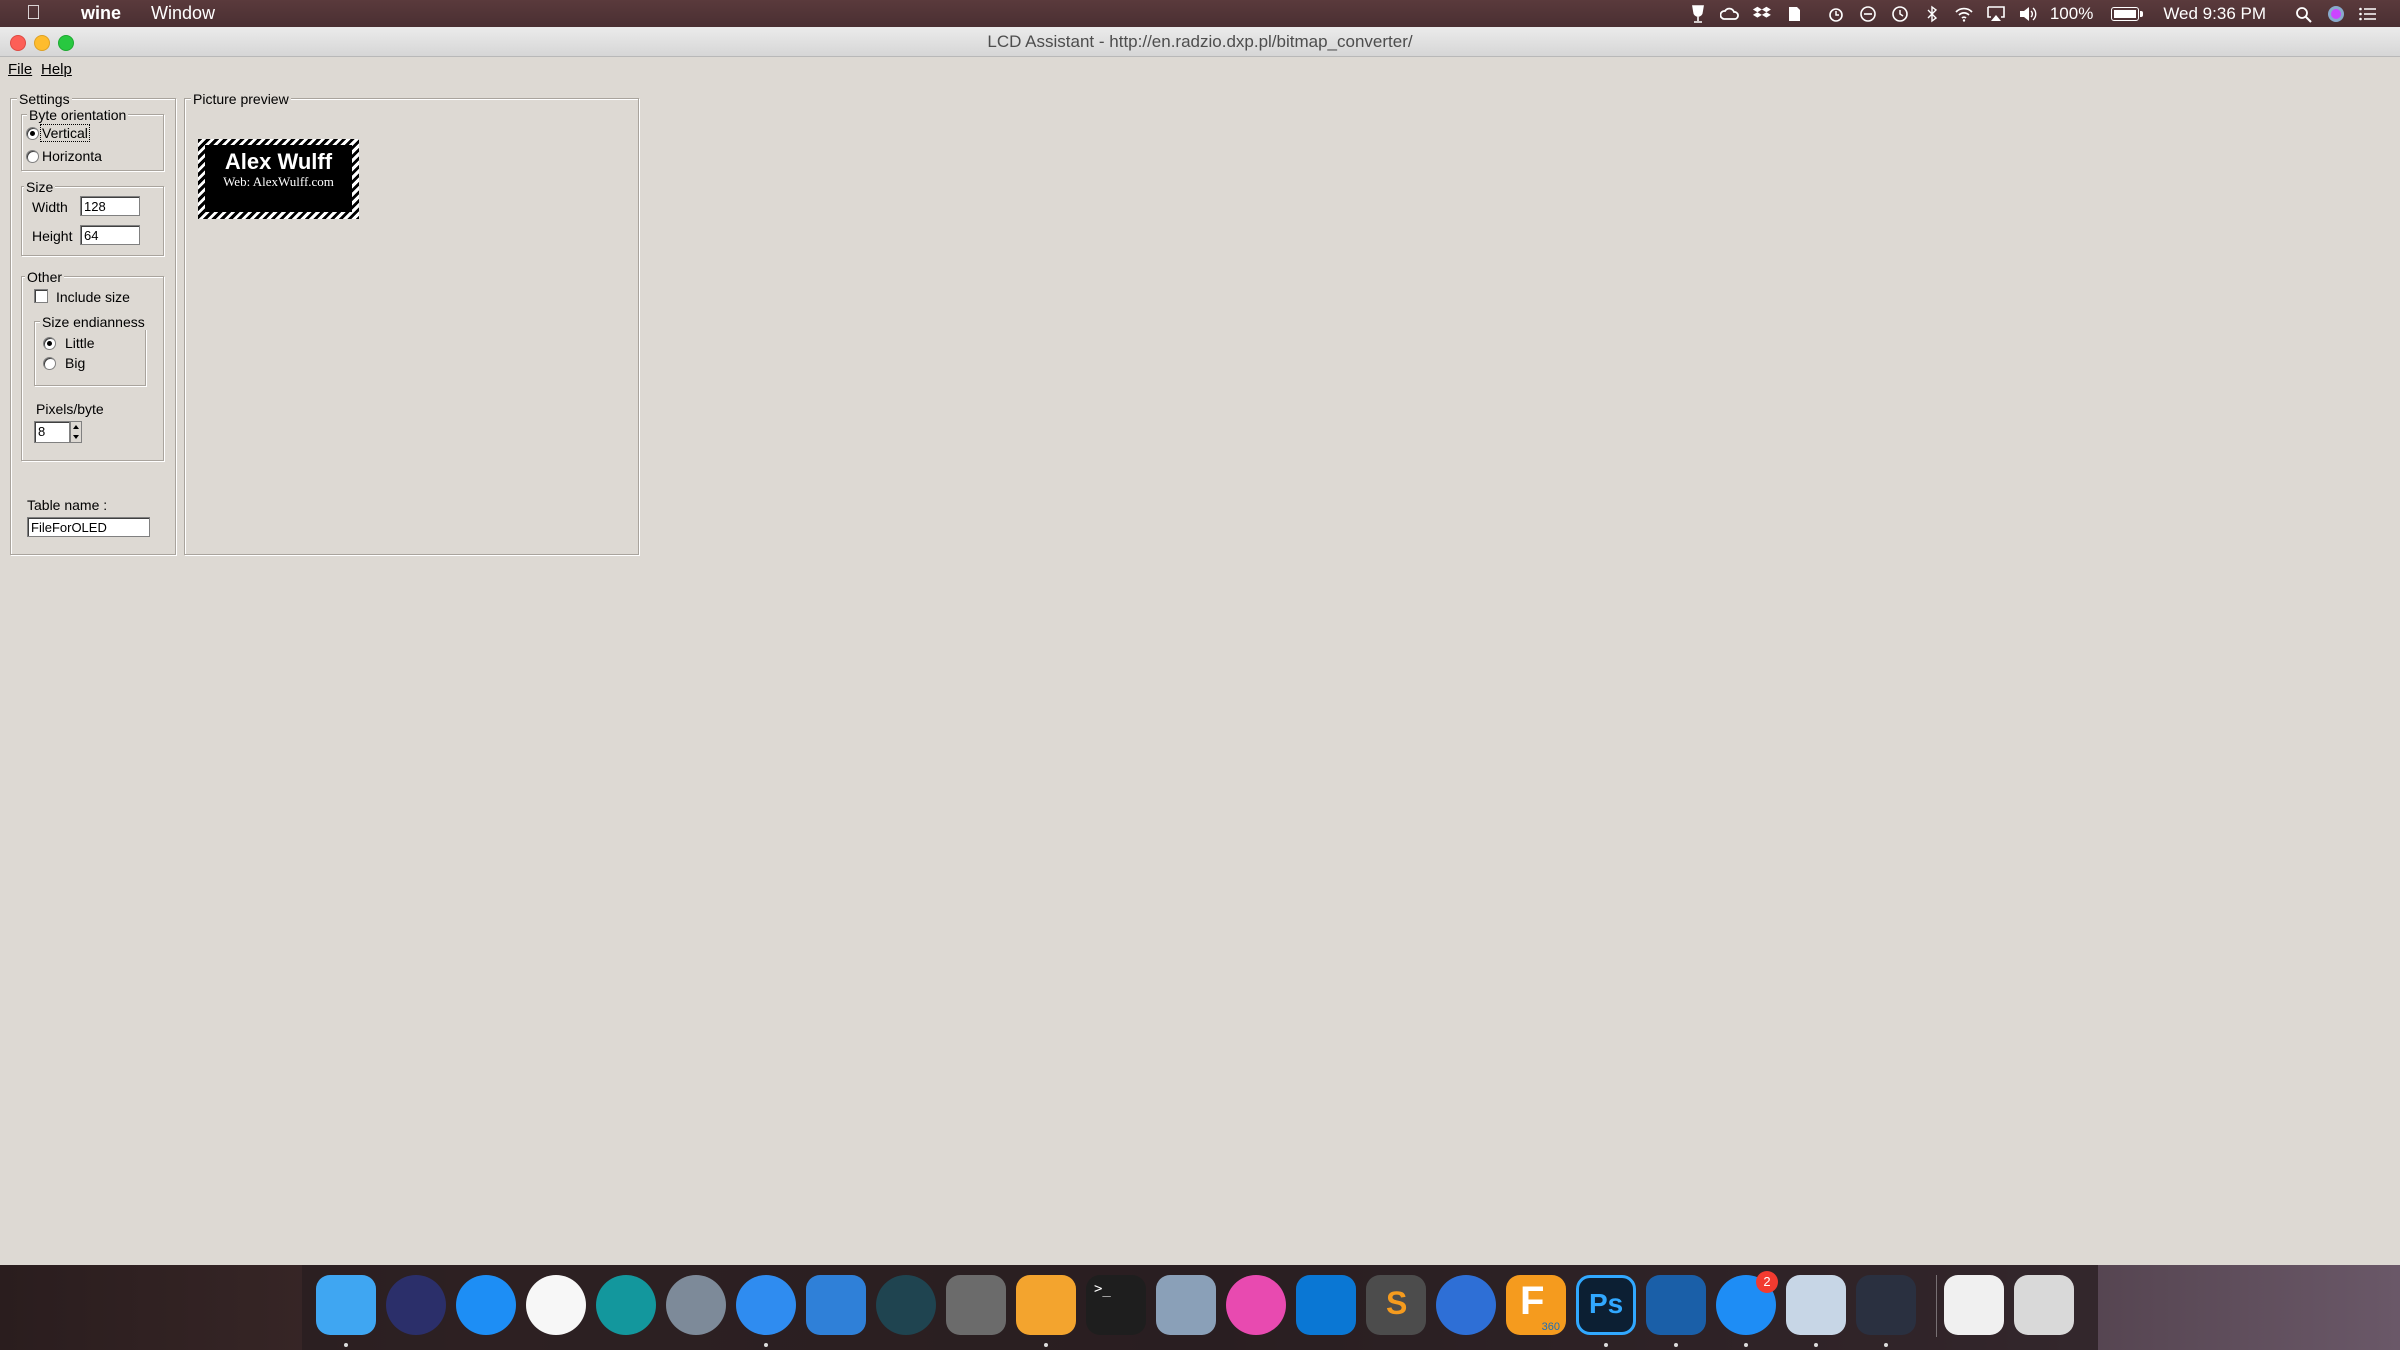 The height and width of the screenshot is (1350, 2400). What do you see at coordinates (1868, 14) in the screenshot?
I see `sync-icon` at bounding box center [1868, 14].